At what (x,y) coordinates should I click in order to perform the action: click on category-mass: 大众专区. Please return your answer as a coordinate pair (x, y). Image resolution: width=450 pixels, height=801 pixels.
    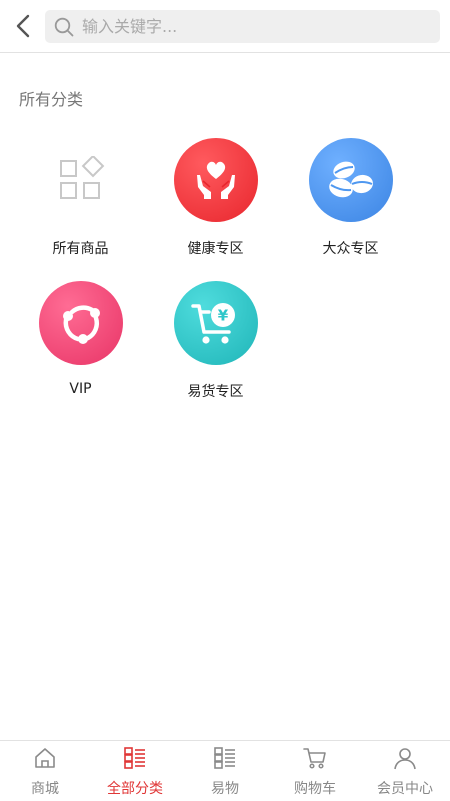
    Looking at the image, I should click on (350, 195).